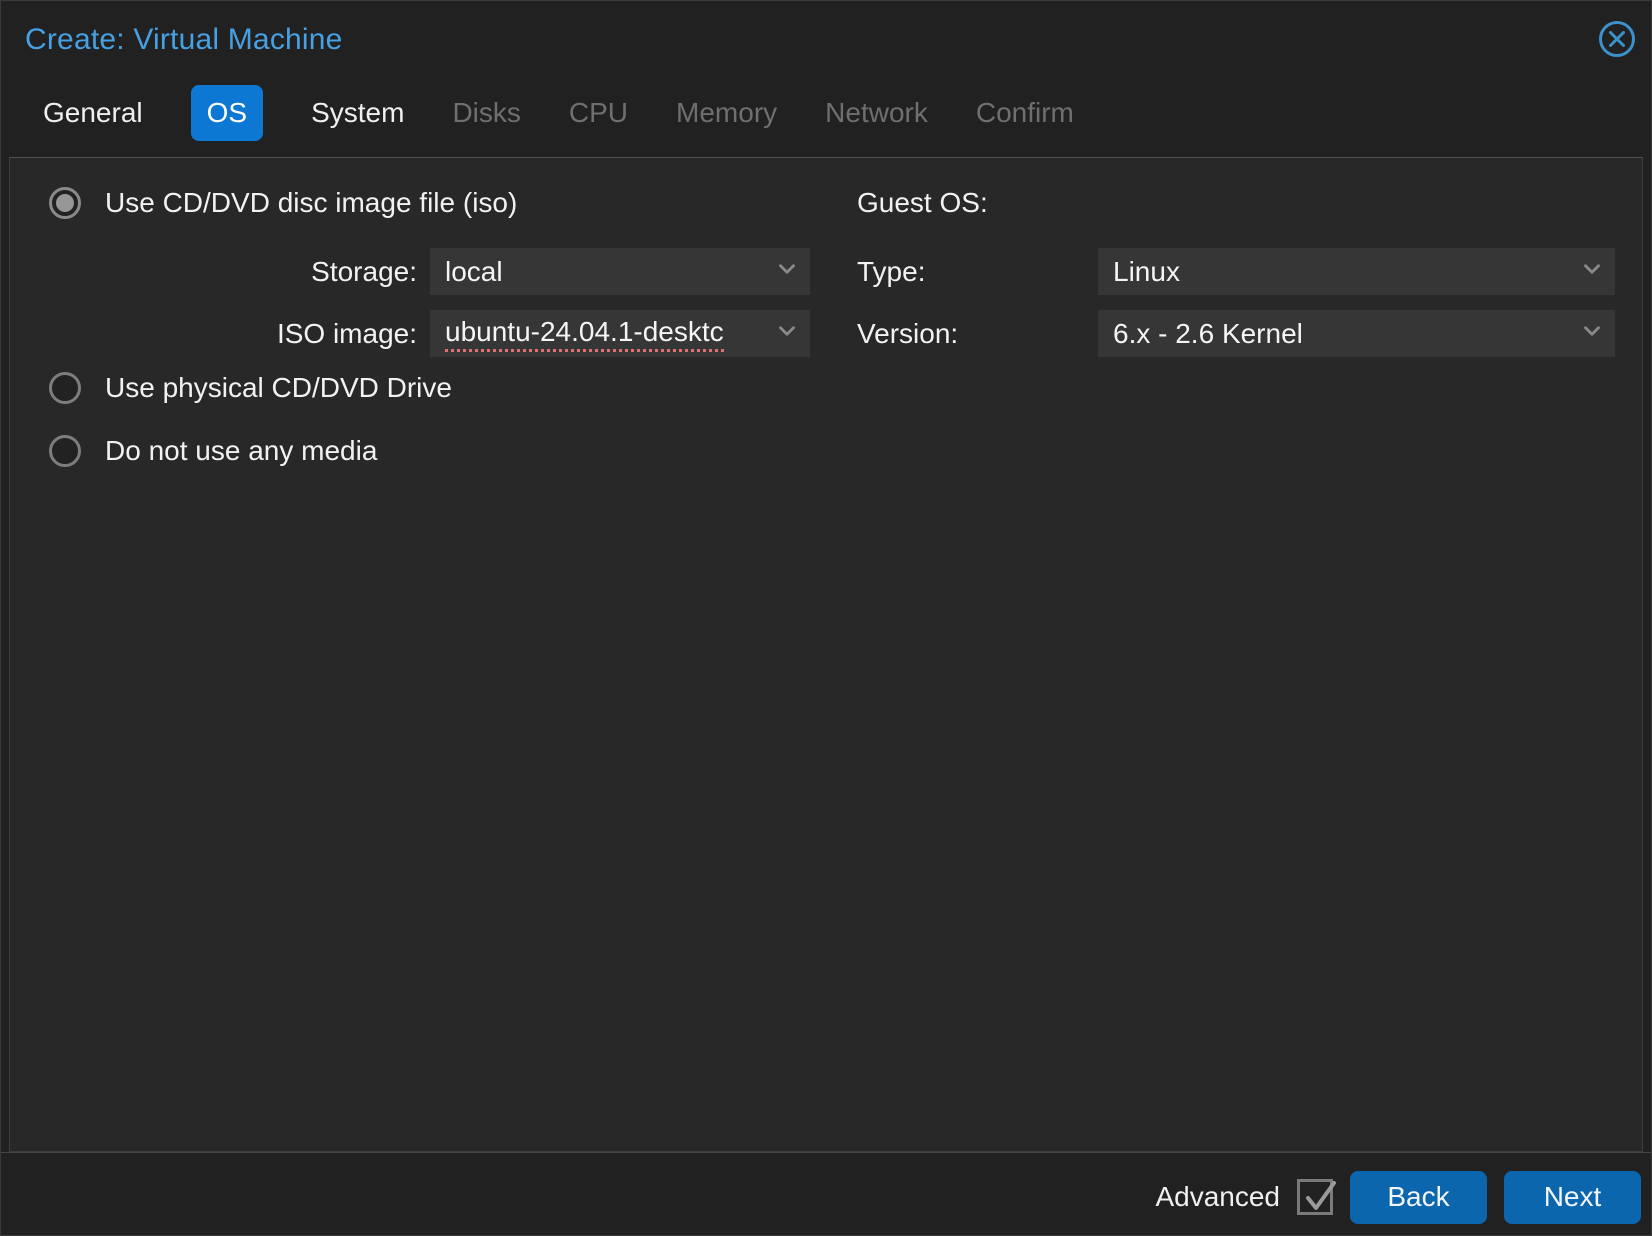 Image resolution: width=1652 pixels, height=1236 pixels. I want to click on next-button: Next, so click(1572, 1197).